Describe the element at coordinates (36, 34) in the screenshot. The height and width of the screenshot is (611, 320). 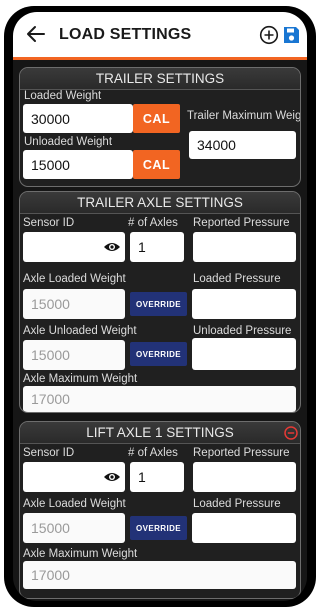
I see `back-arrow-icon` at that location.